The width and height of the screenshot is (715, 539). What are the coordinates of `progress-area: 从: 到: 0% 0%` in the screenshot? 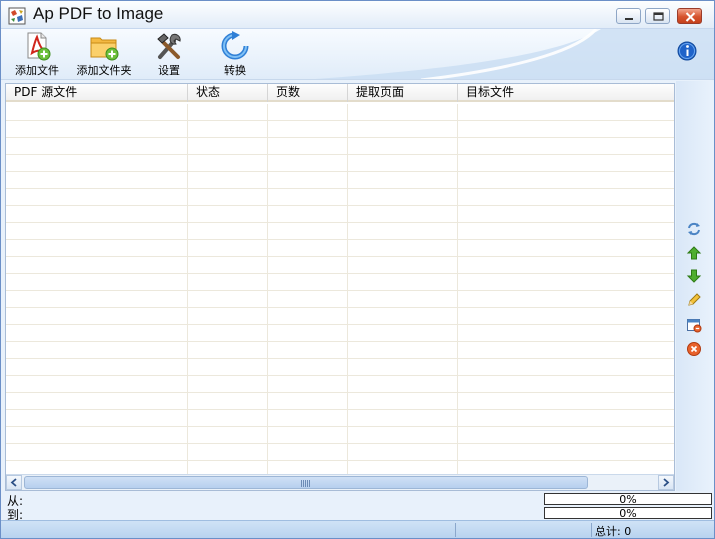 It's located at (357, 507).